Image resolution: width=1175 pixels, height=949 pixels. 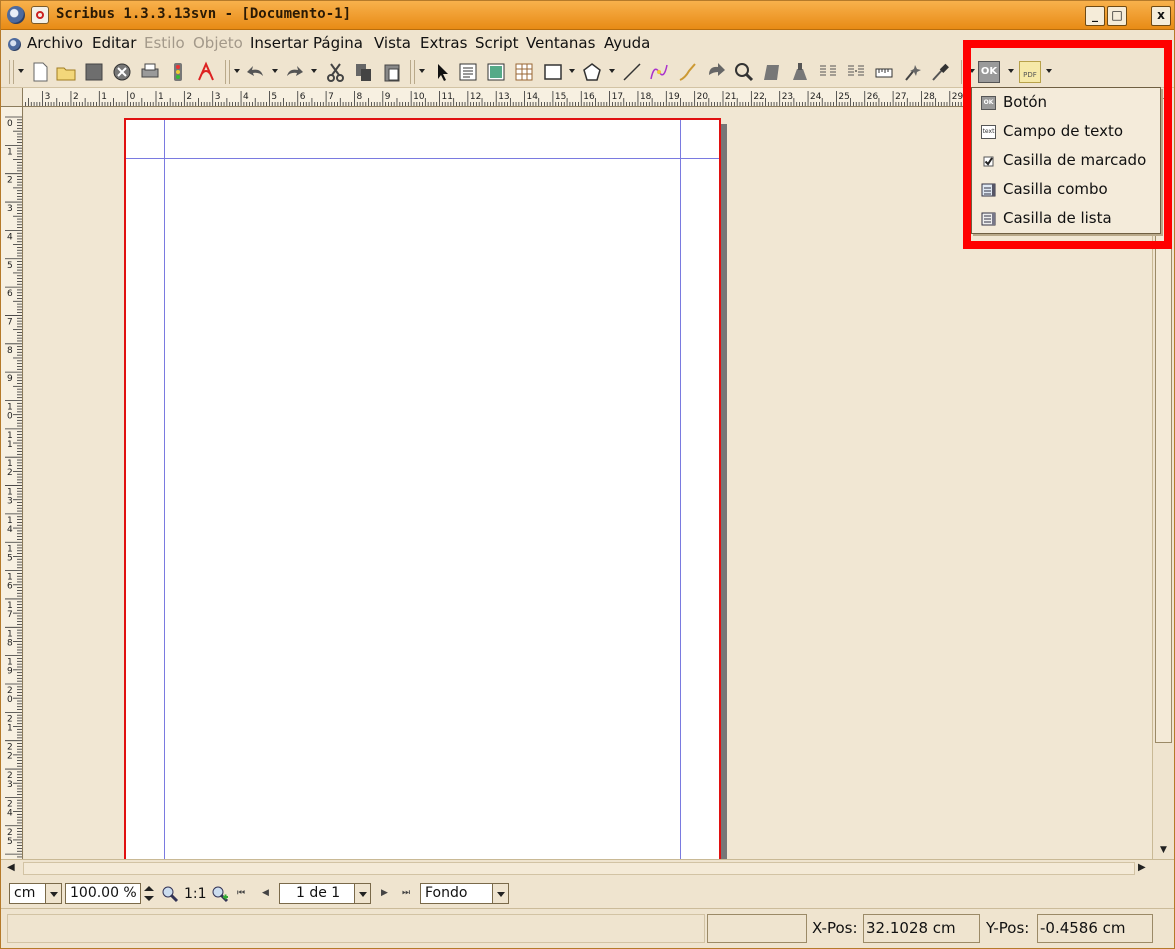 What do you see at coordinates (10, 842) in the screenshot?
I see `ruler-label: 5` at bounding box center [10, 842].